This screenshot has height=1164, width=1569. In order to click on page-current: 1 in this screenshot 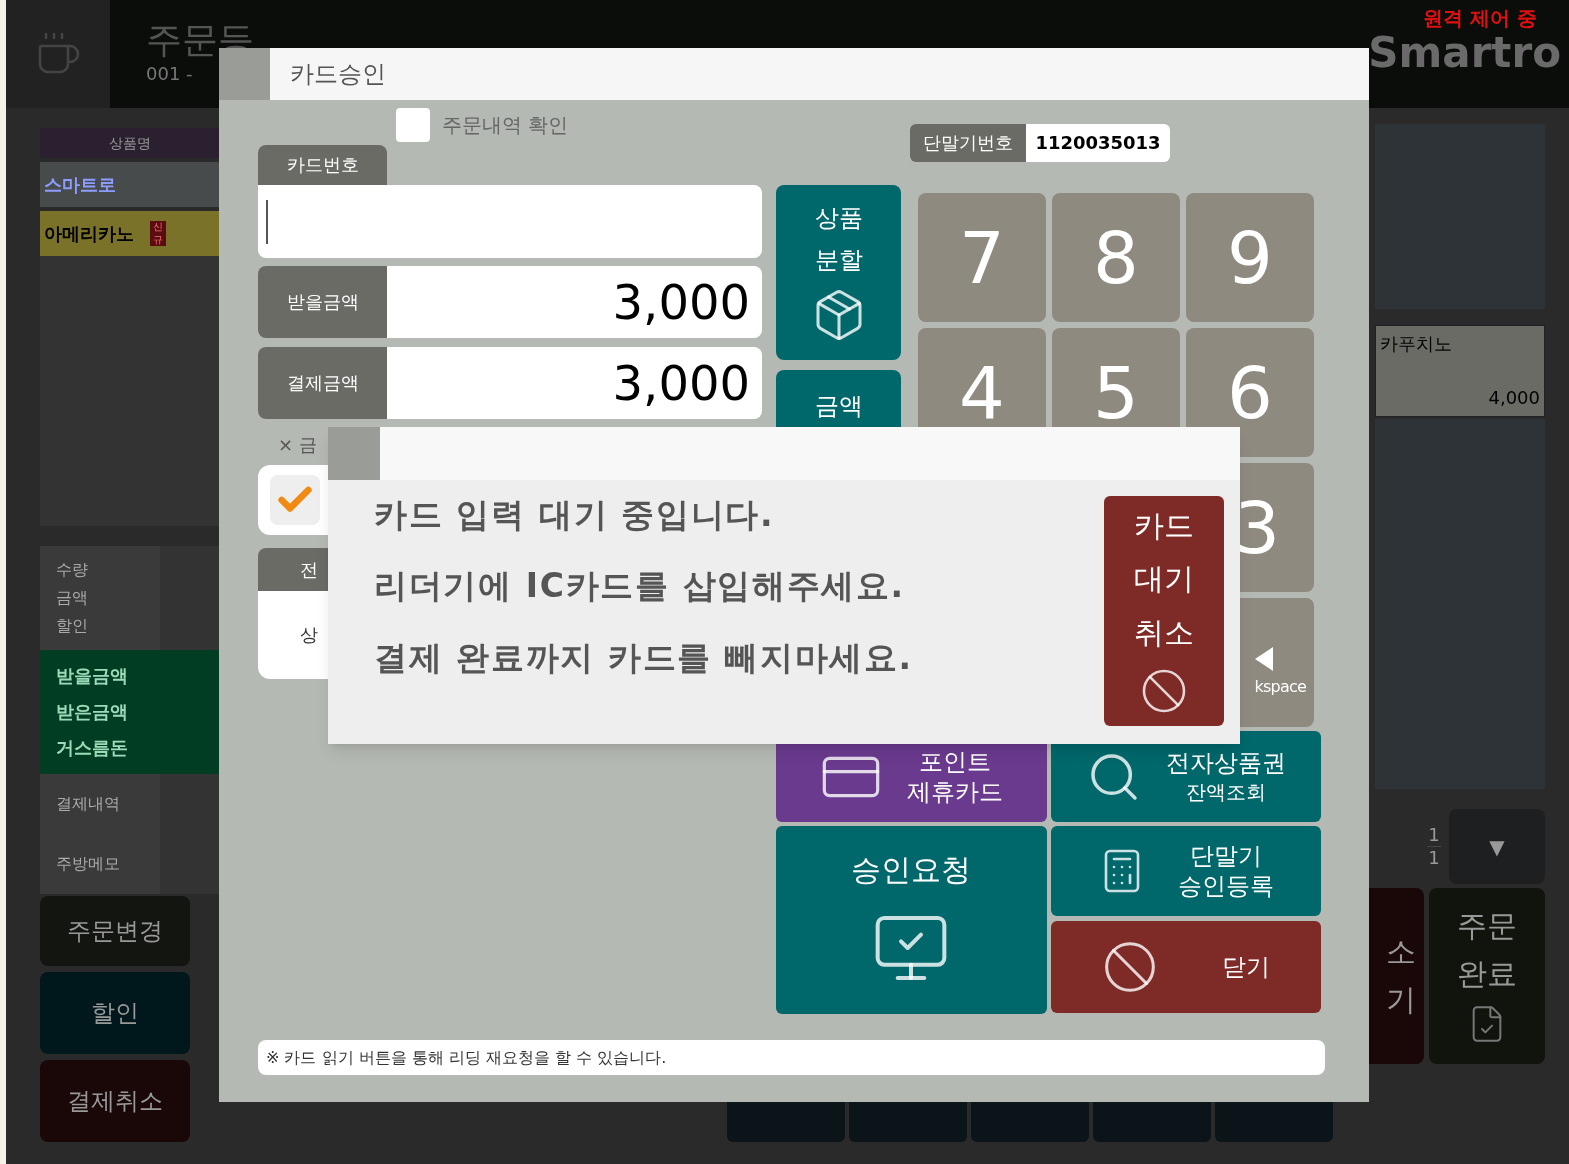, I will do `click(1434, 834)`.